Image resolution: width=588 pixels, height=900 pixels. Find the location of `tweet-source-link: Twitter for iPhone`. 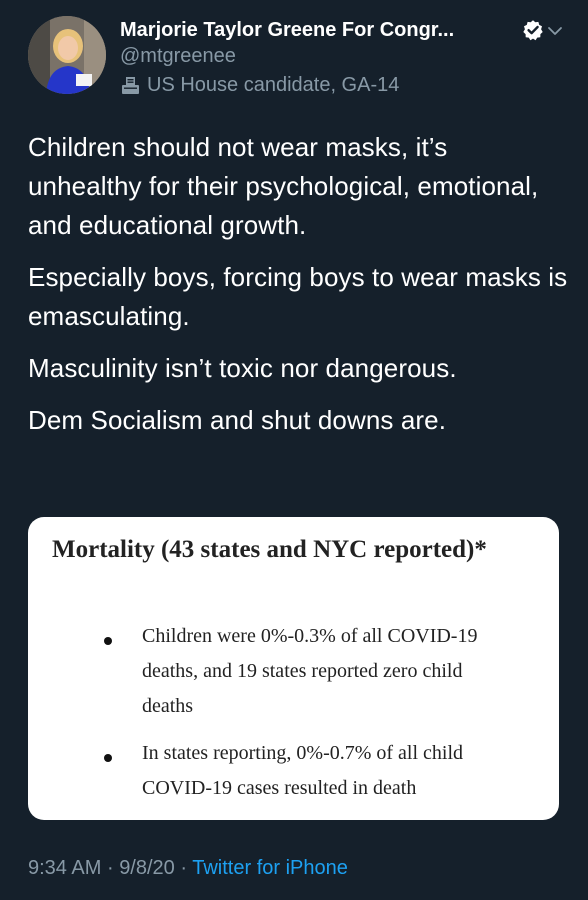

tweet-source-link: Twitter for iPhone is located at coordinates (270, 868).